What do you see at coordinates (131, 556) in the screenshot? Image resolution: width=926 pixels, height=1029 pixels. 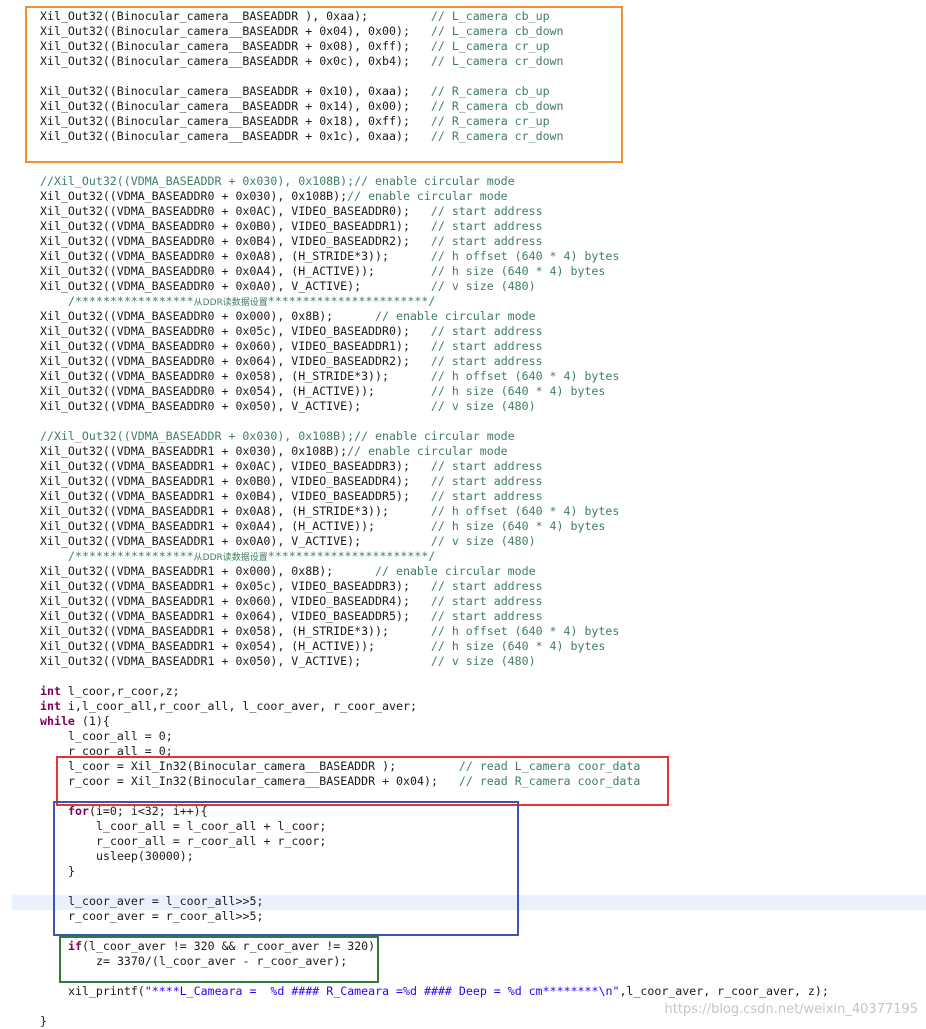 I see `code-comment: /*****************` at bounding box center [131, 556].